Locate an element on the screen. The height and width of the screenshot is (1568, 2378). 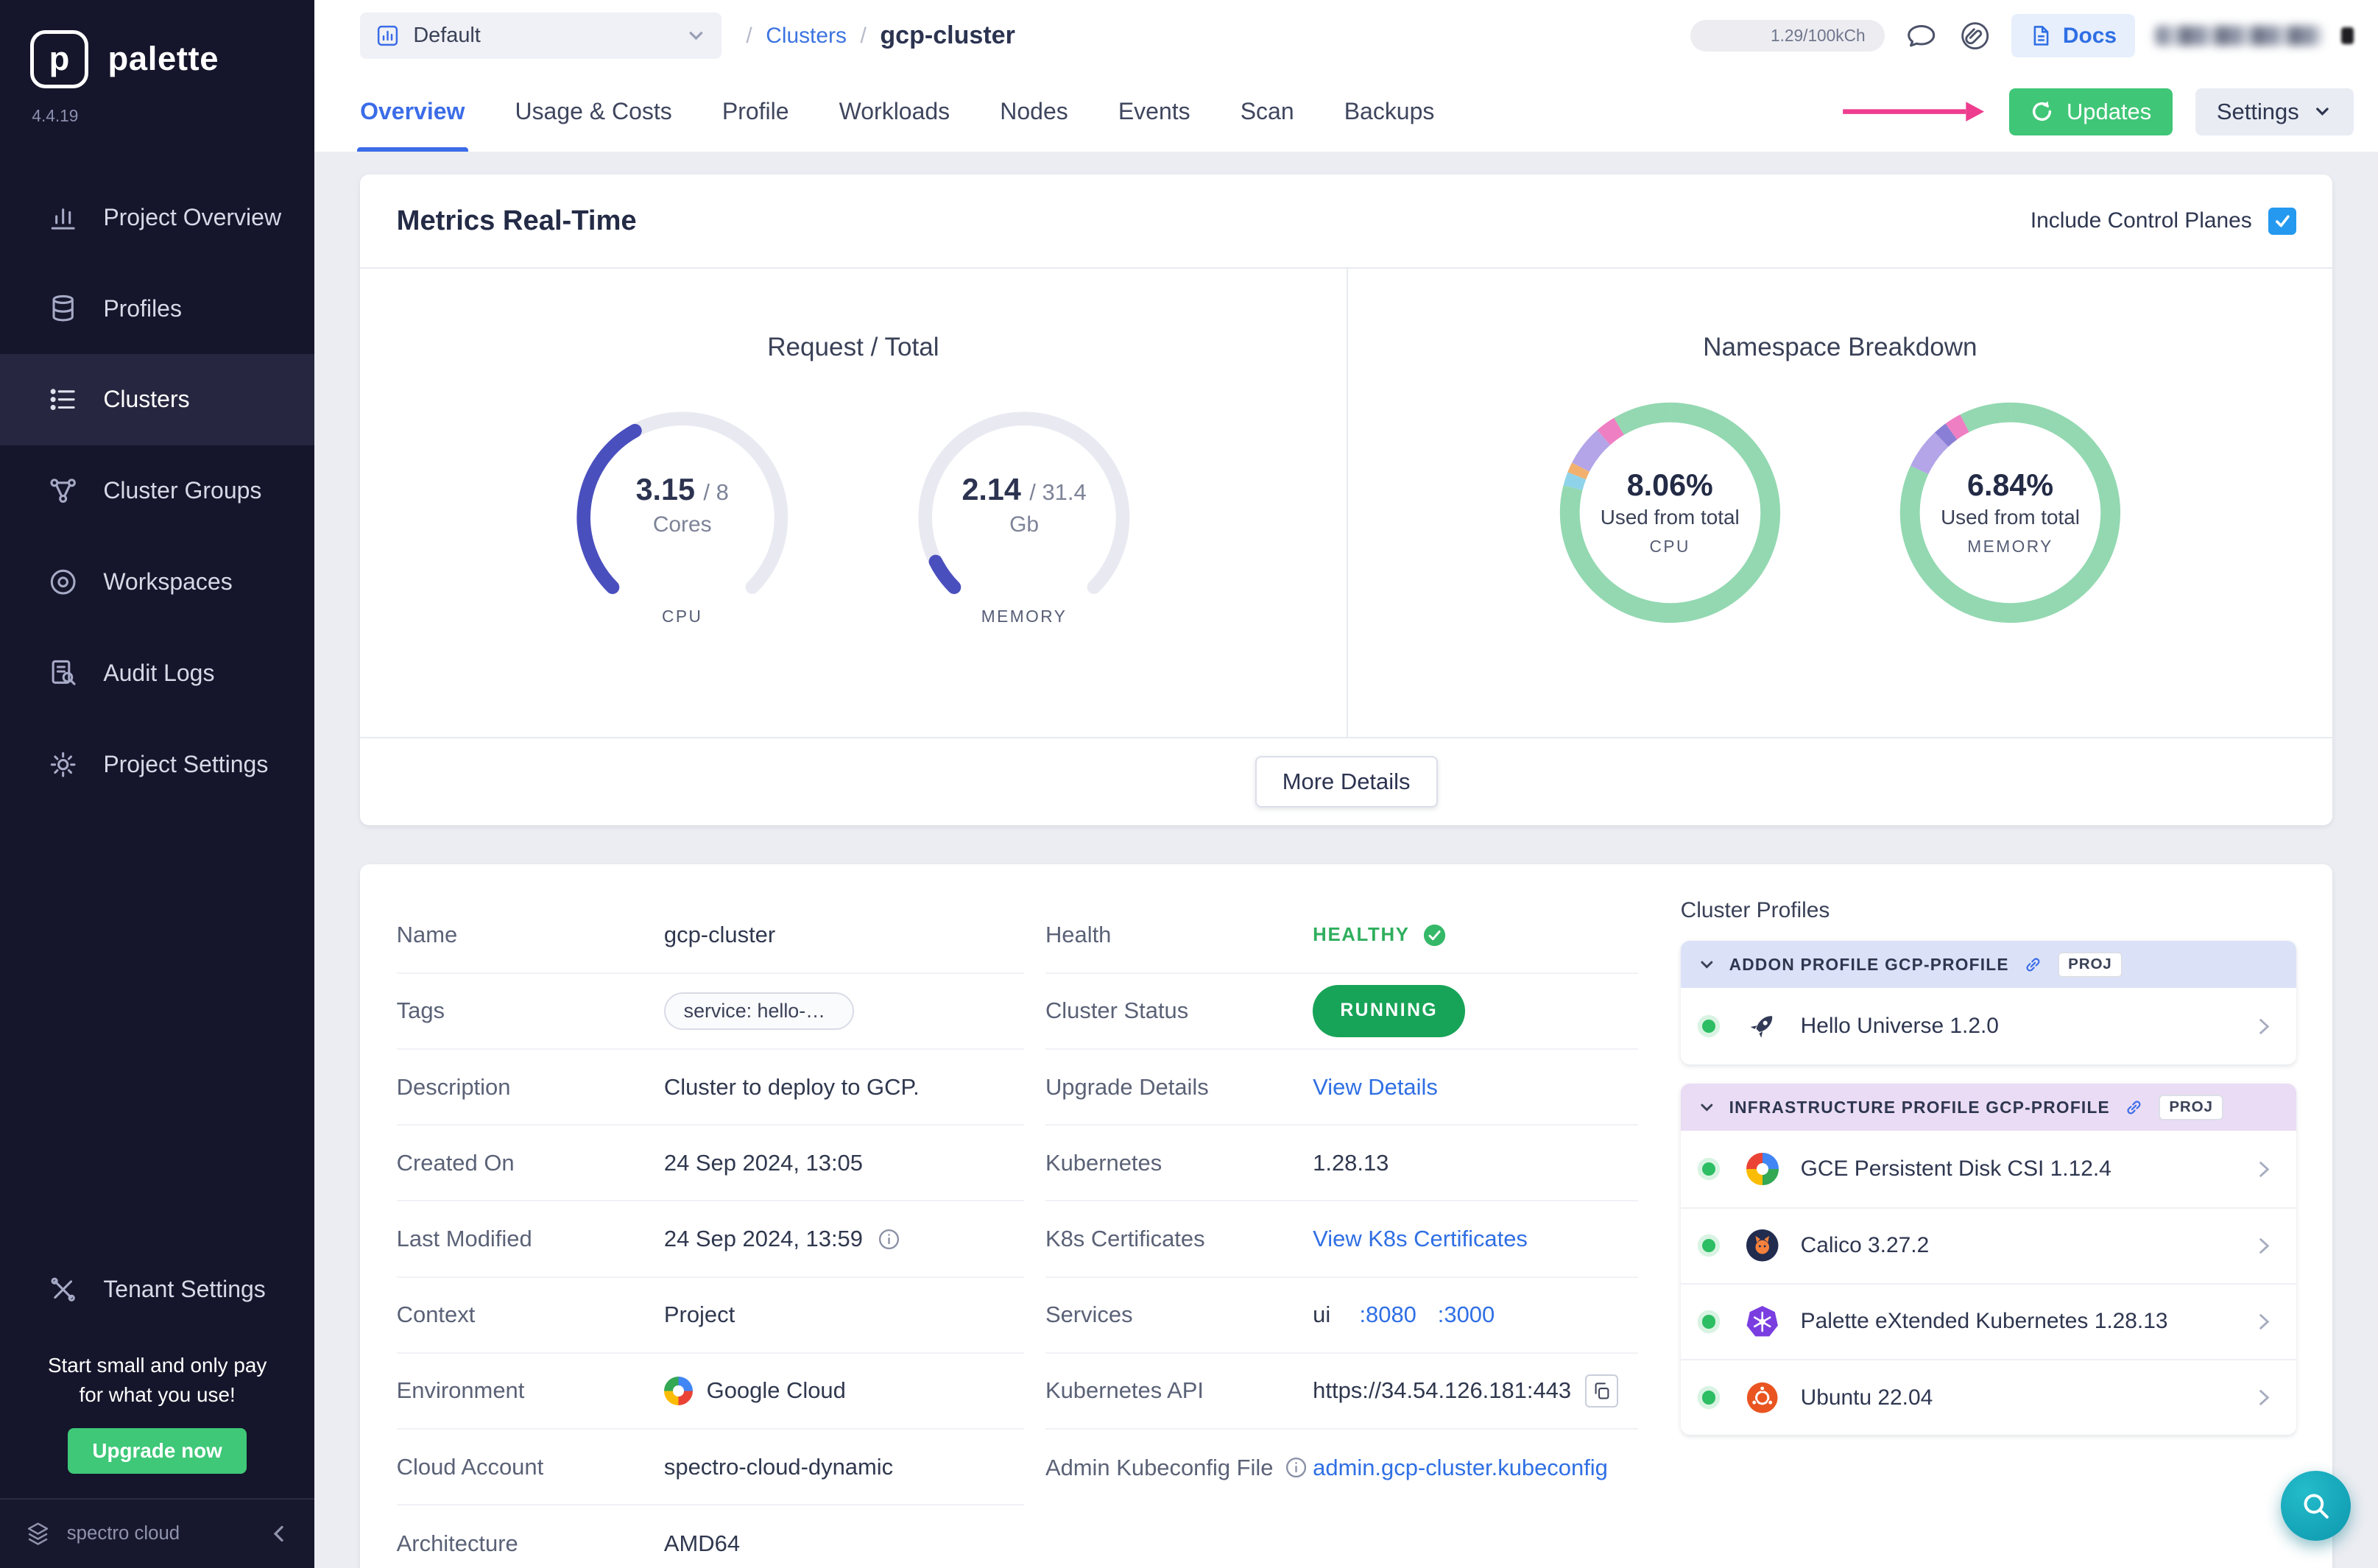
health-status: HEALTHY is located at coordinates (1380, 935).